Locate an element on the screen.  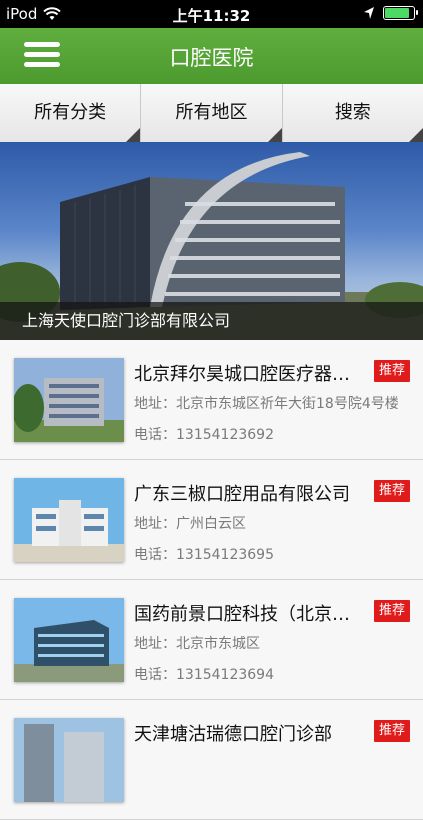
tab-label: 所有地区 is located at coordinates (211, 112).